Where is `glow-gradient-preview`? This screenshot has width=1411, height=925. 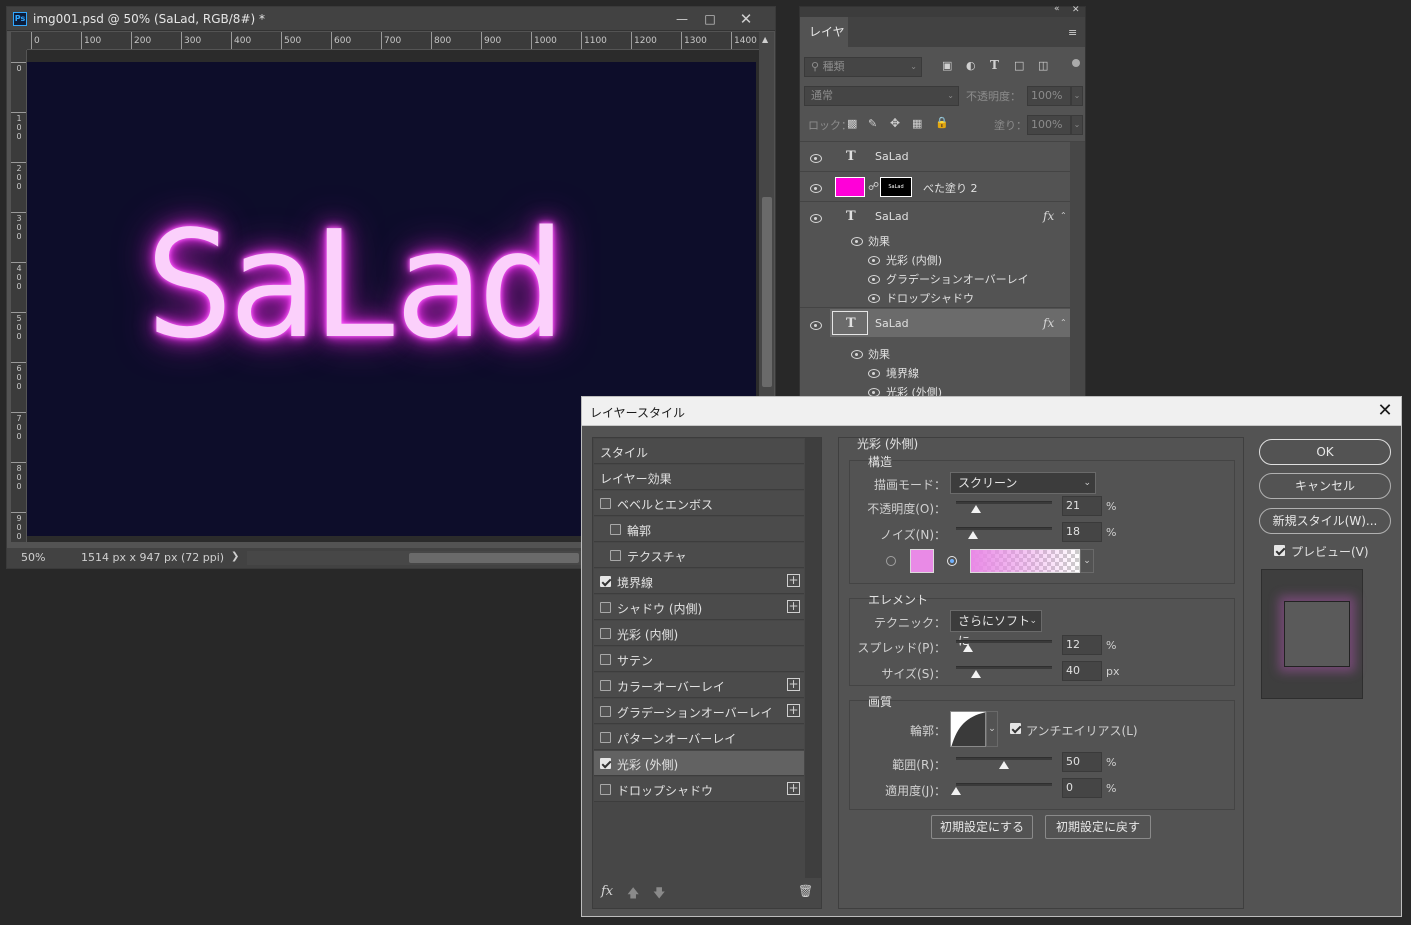 glow-gradient-preview is located at coordinates (1025, 561).